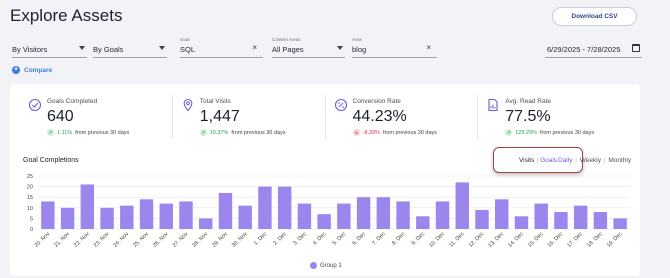 This screenshot has width=670, height=278. Describe the element at coordinates (556, 240) in the screenshot. I see `x-tick-label: 16. Dec` at that location.